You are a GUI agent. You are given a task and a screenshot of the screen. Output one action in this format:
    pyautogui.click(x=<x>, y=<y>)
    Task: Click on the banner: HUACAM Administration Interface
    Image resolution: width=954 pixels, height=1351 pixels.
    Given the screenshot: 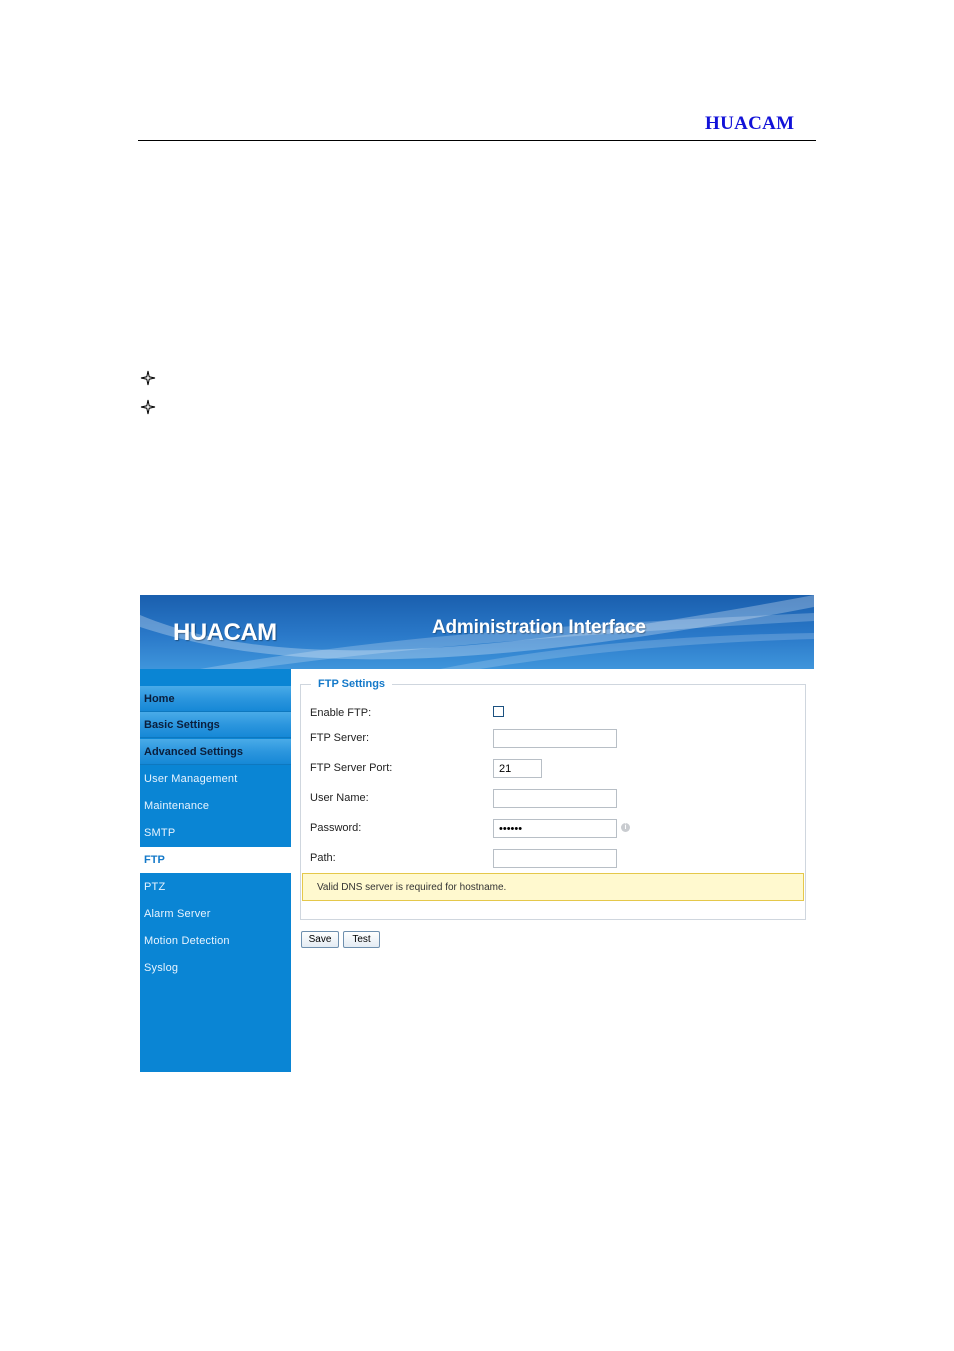 What is the action you would take?
    pyautogui.click(x=477, y=632)
    